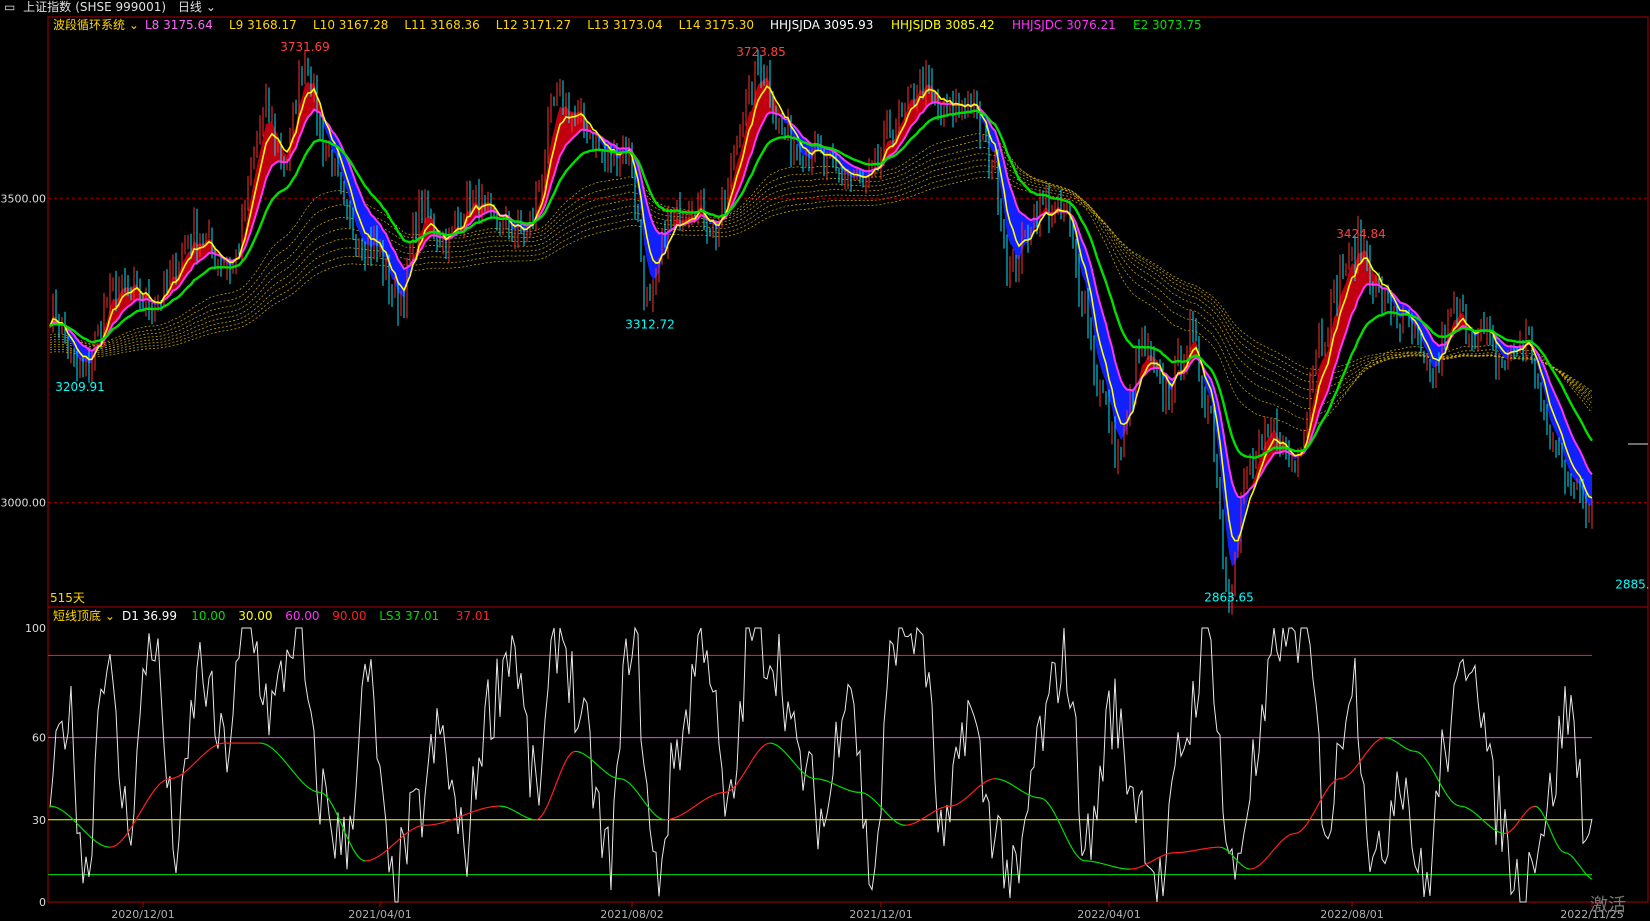 The width and height of the screenshot is (1650, 921). What do you see at coordinates (77, 615) in the screenshot?
I see `sub-indicator-name: 短线顶底` at bounding box center [77, 615].